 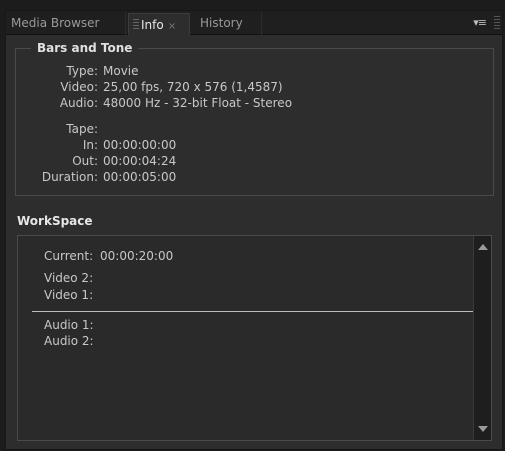 I want to click on scroll-down-icon, so click(x=483, y=429).